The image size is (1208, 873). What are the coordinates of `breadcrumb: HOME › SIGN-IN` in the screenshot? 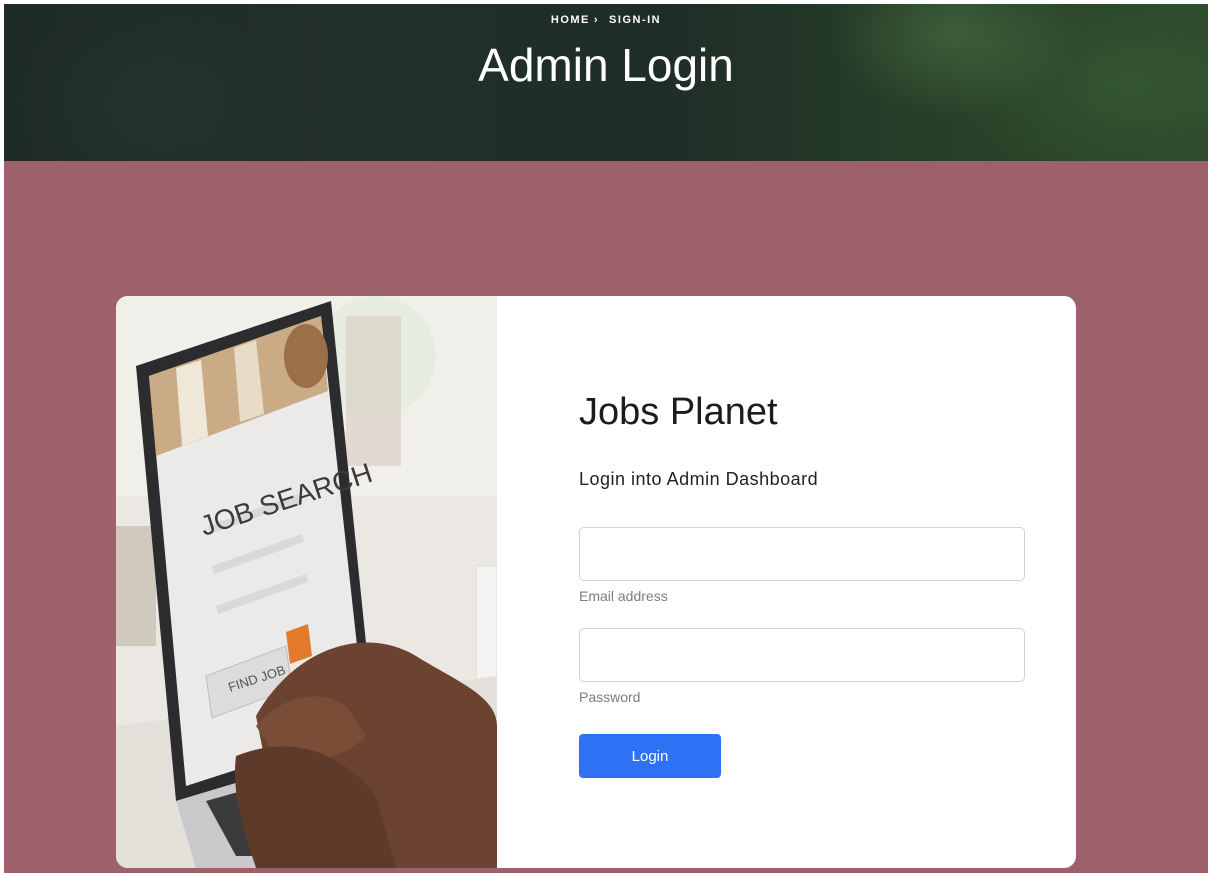 It's located at (606, 20).